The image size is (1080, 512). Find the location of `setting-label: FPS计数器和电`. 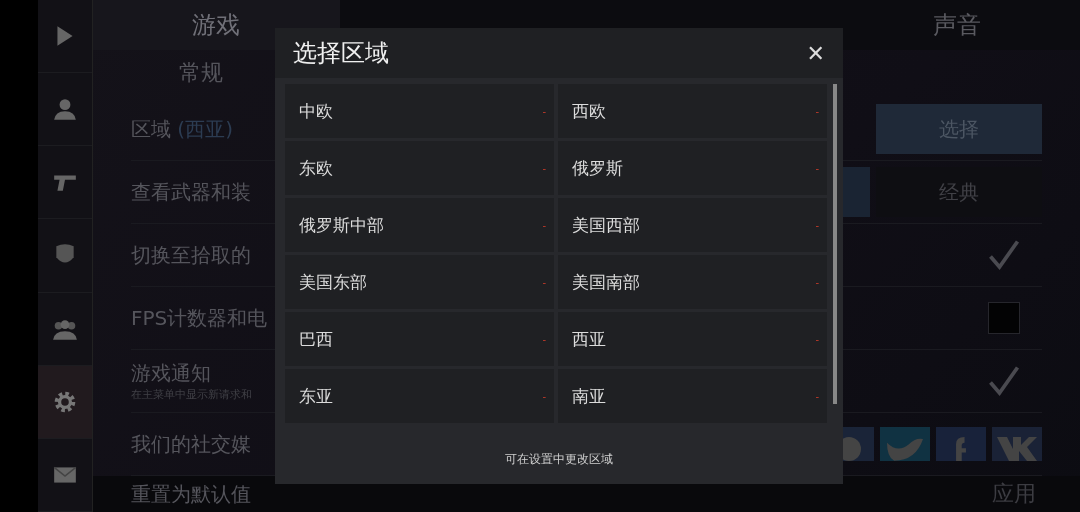

setting-label: FPS计数器和电 is located at coordinates (199, 318).